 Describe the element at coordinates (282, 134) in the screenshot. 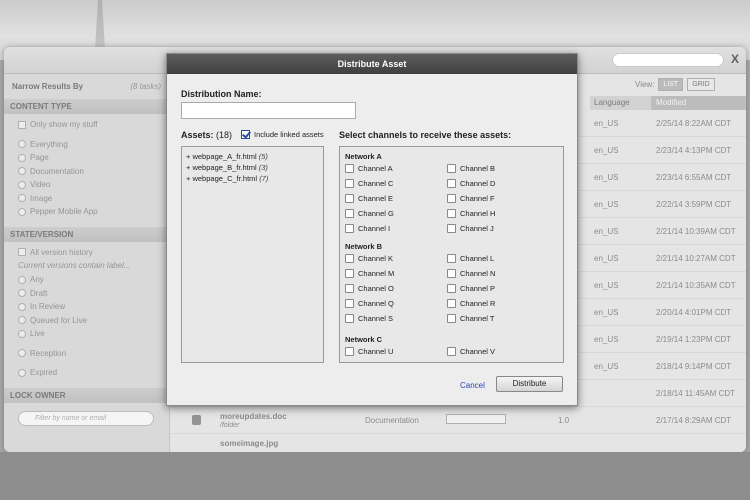

I see `include-linked-option: Include linked assets` at that location.